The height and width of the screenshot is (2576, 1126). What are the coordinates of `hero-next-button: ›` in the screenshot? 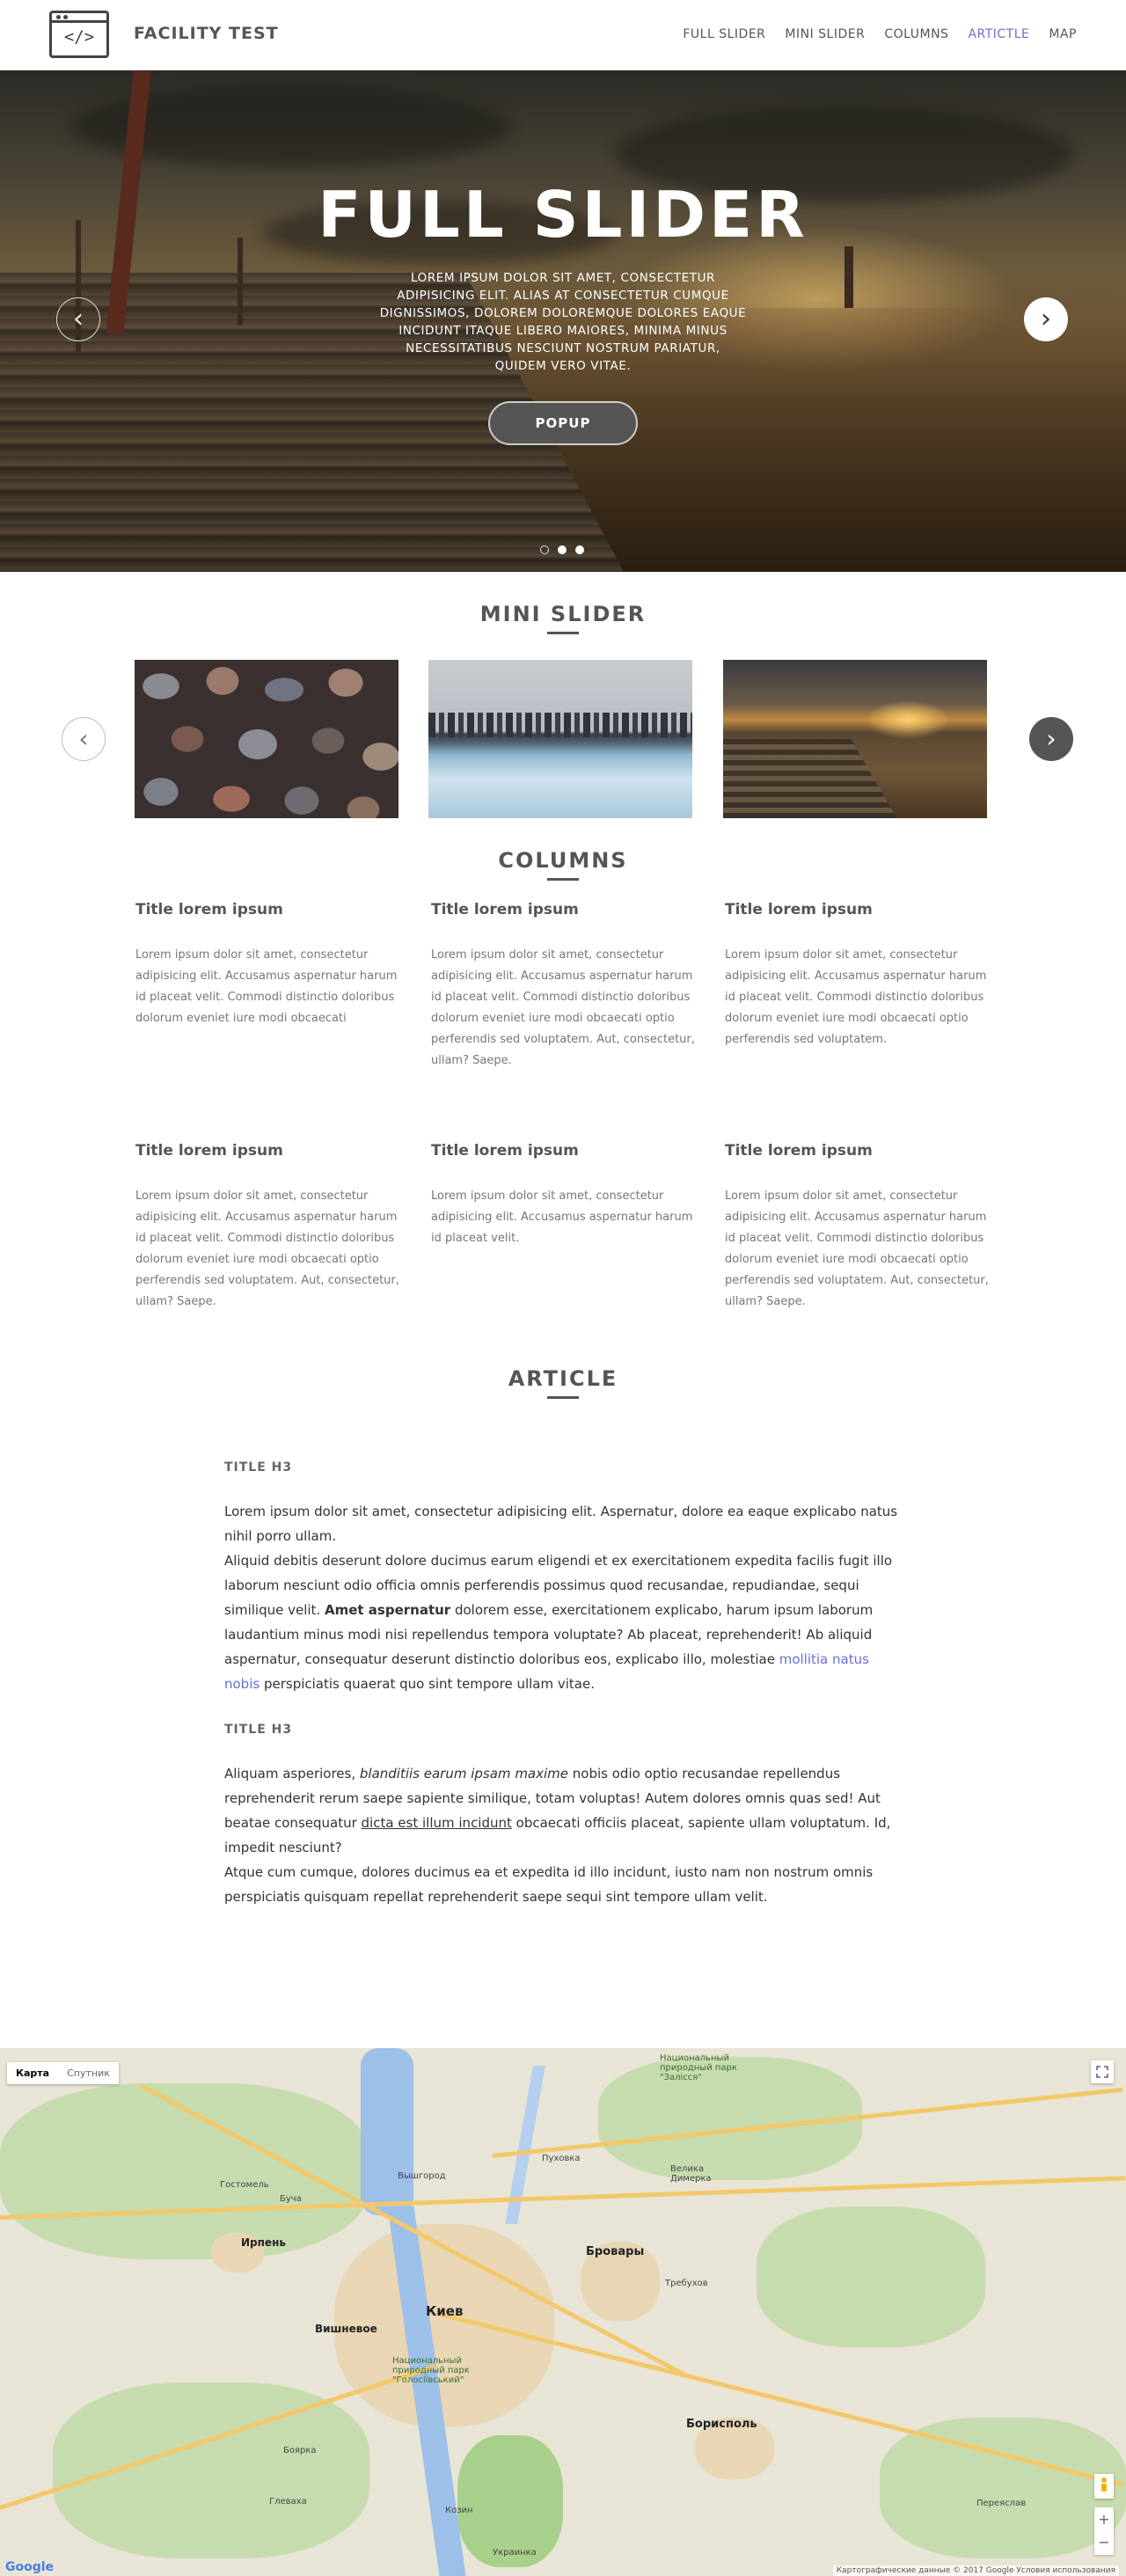 It's located at (1046, 319).